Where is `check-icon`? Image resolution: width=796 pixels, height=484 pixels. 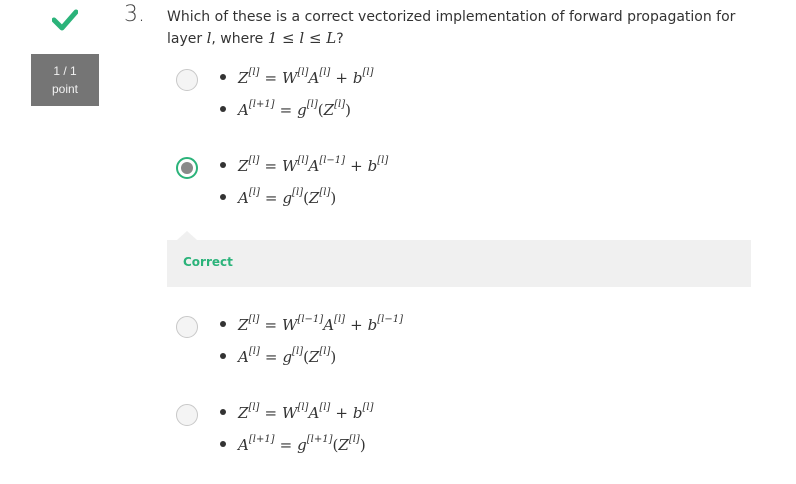 check-icon is located at coordinates (65, 20).